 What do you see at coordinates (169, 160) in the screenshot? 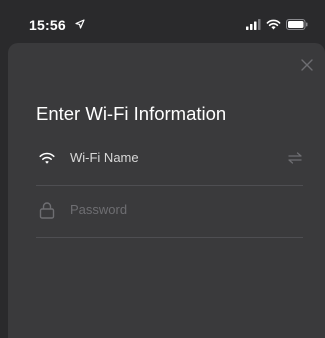
I see `wifi-name-row: Wi-Fi Name` at bounding box center [169, 160].